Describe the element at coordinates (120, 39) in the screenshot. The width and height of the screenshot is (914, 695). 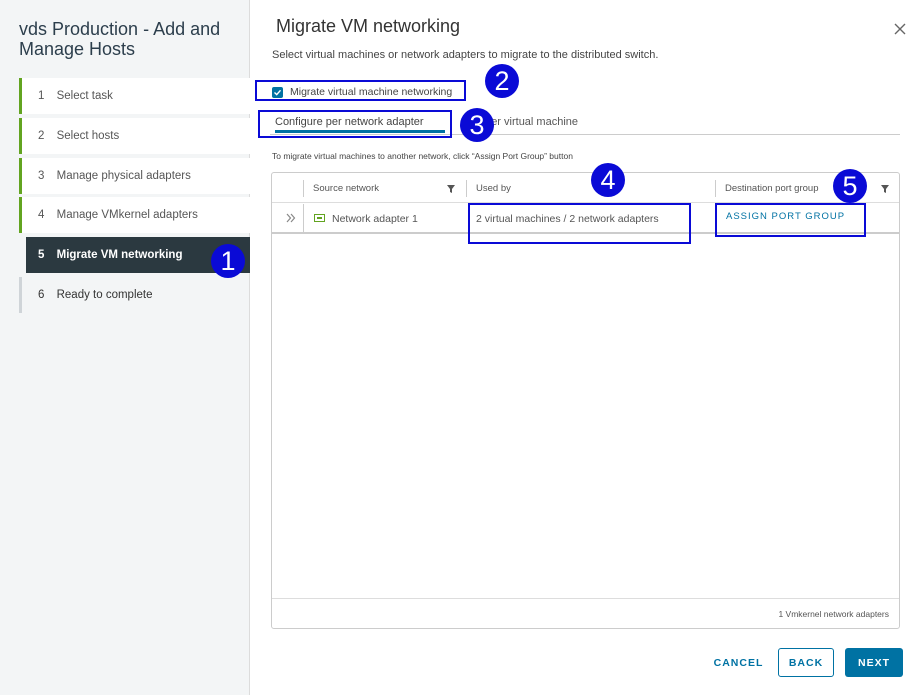
I see `wizard-title: vds Production - Add and Manage Hosts` at that location.